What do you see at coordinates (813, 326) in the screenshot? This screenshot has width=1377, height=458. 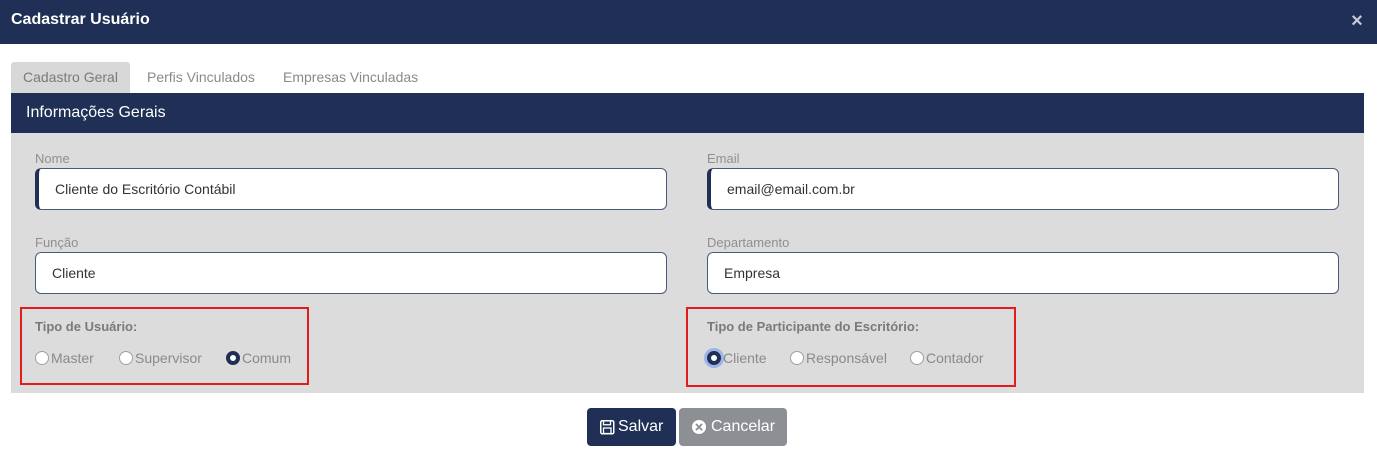 I see `tipo-participante-label: Tipo de Participante do Escritório:` at bounding box center [813, 326].